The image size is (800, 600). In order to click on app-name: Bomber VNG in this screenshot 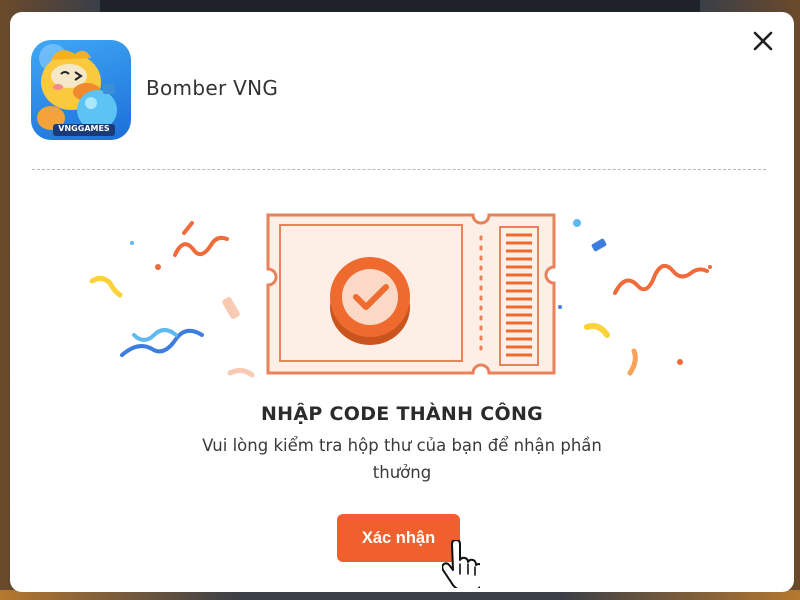, I will do `click(212, 88)`.